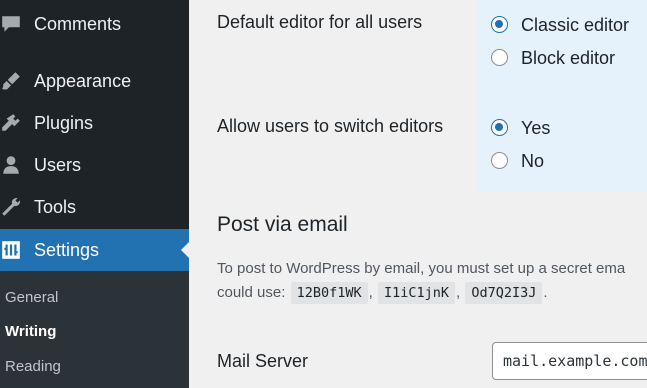 Image resolution: width=647 pixels, height=388 pixels. Describe the element at coordinates (499, 160) in the screenshot. I see `switch-no-radio` at that location.